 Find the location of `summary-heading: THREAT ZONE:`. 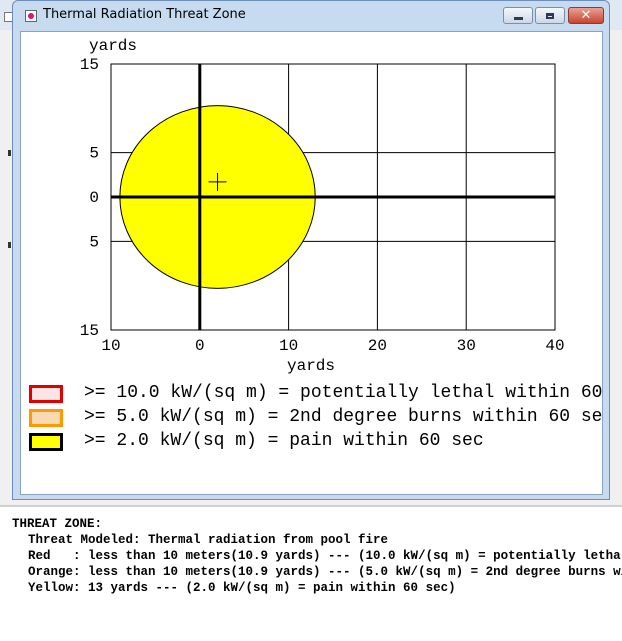

summary-heading: THREAT ZONE: is located at coordinates (57, 524).